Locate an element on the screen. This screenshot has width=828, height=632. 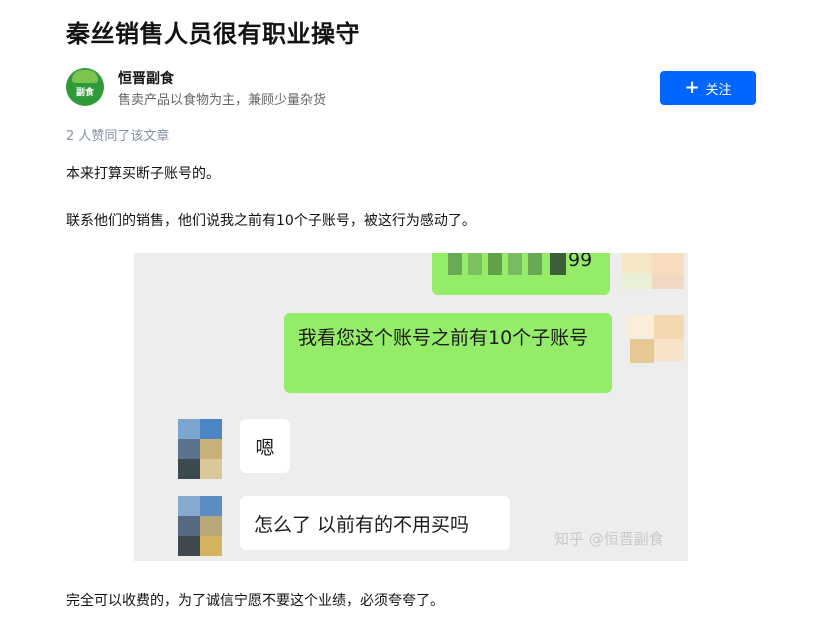
likes-count: 2 人赞同了该文章 is located at coordinates (117, 134).